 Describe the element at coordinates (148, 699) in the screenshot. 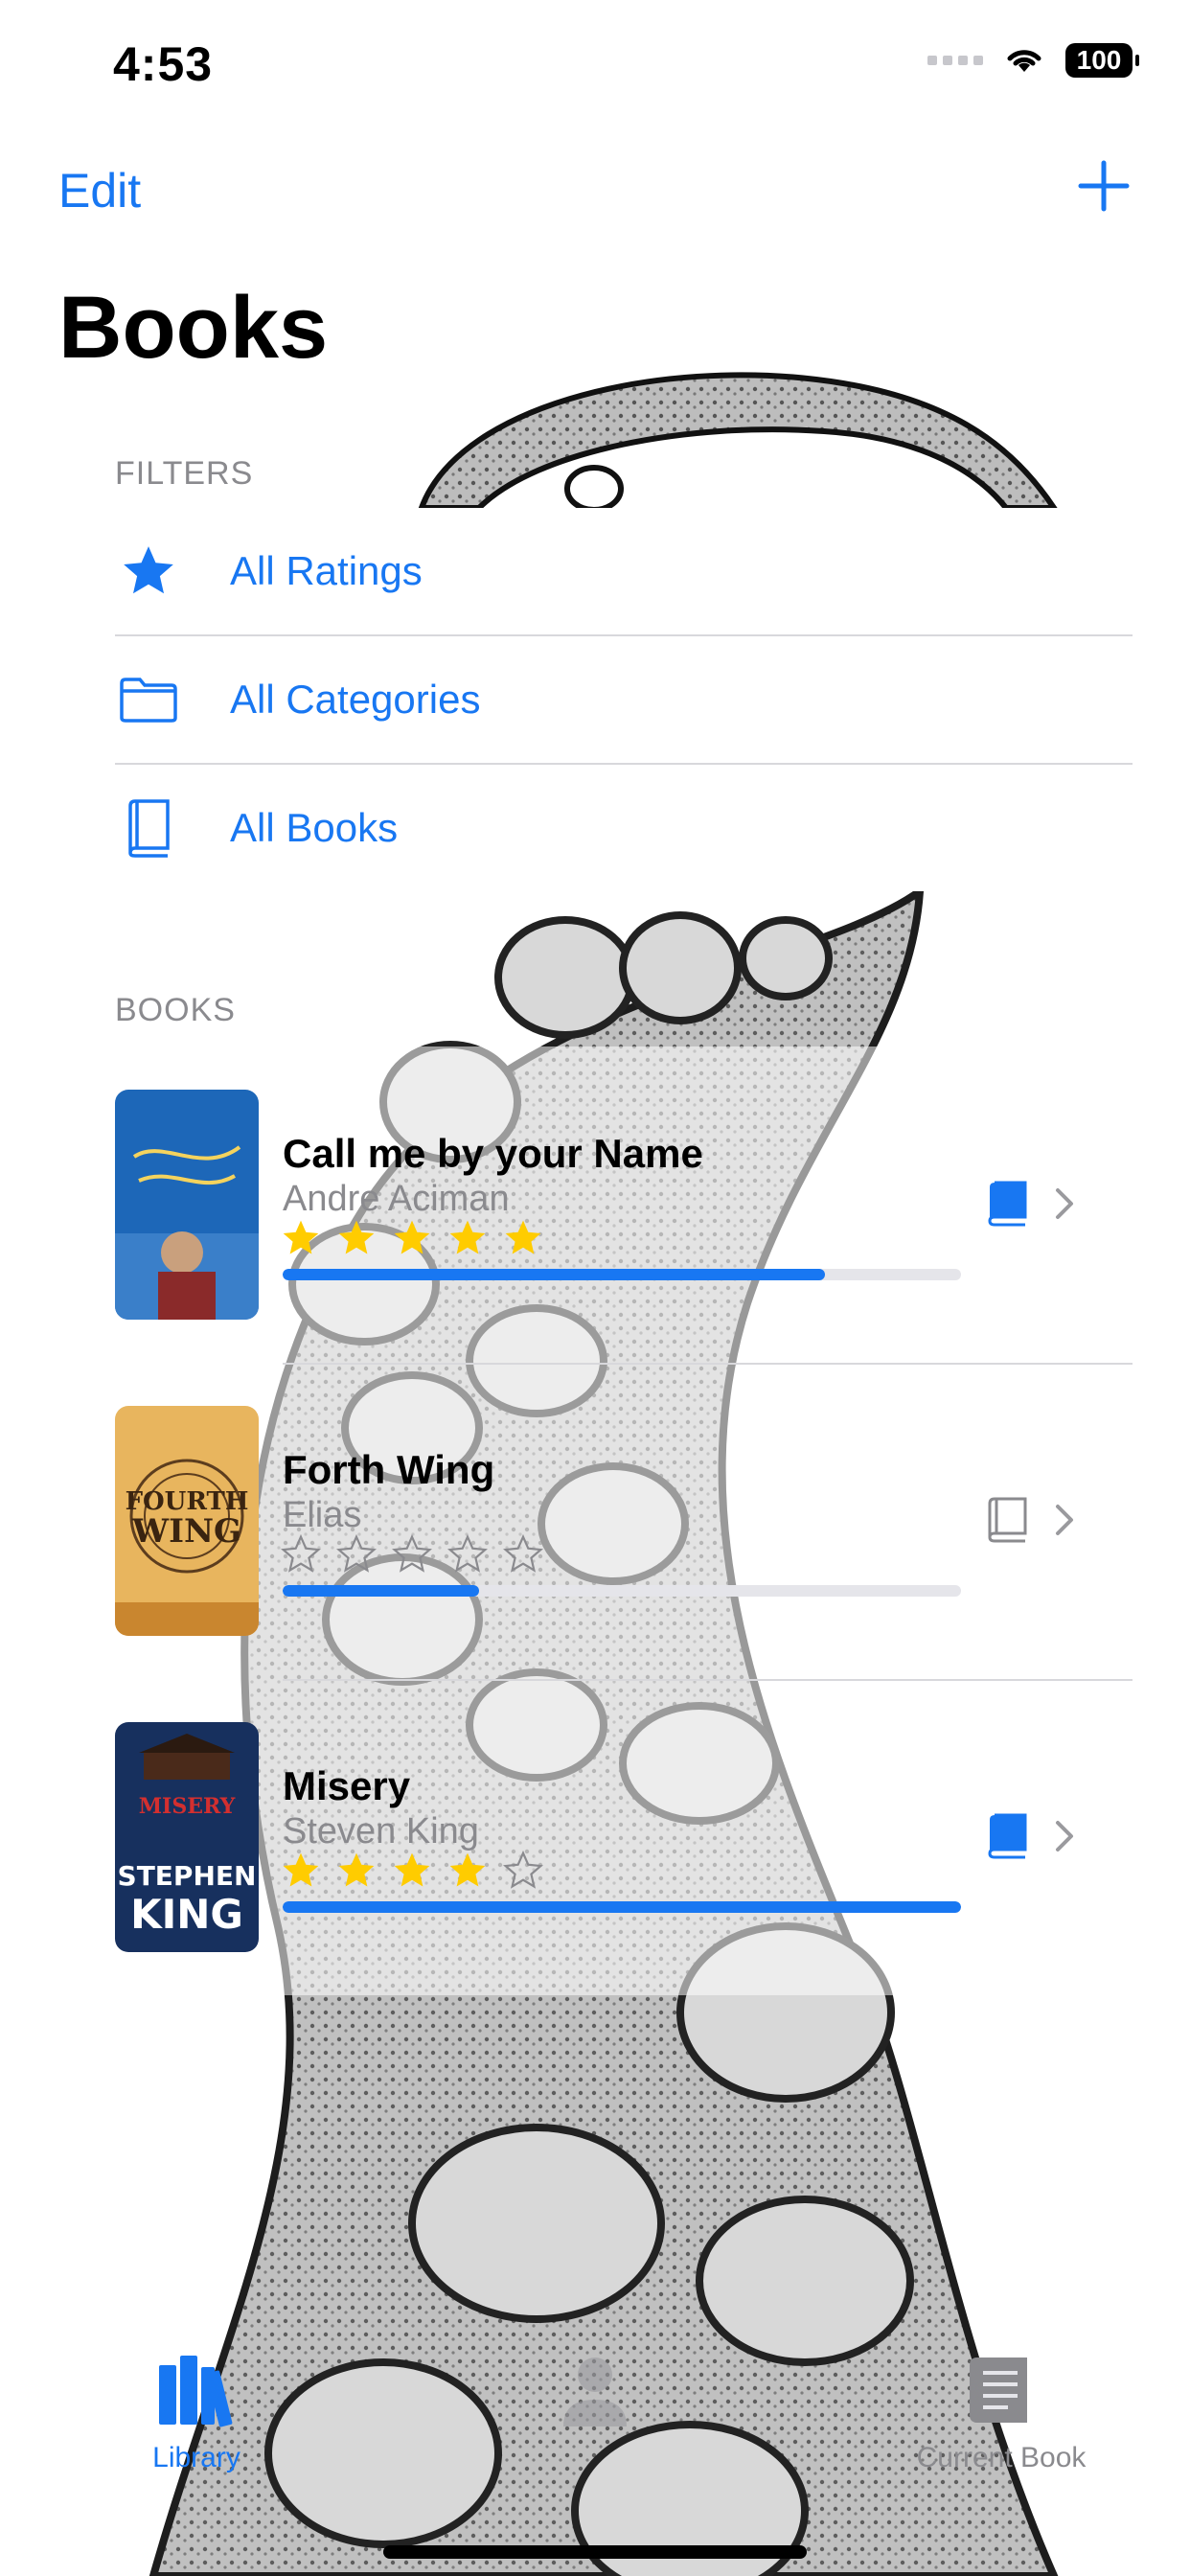

I see `folder-icon` at that location.